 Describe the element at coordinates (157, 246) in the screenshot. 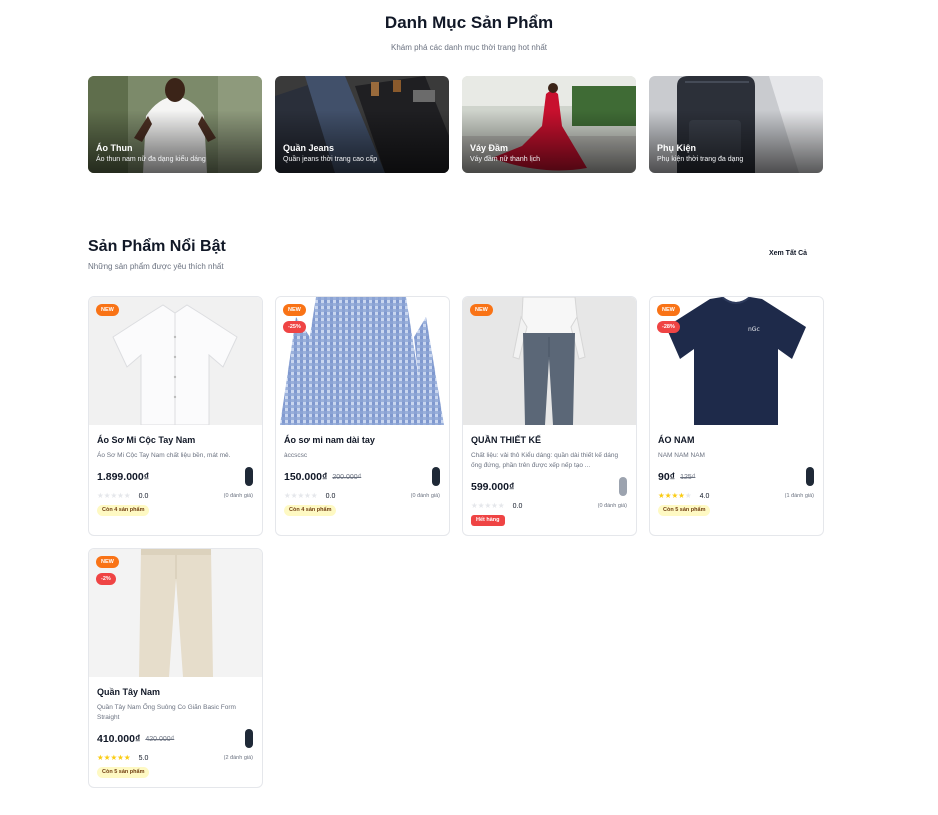

I see `featured-title: Sản Phẩm Nổi Bật` at that location.